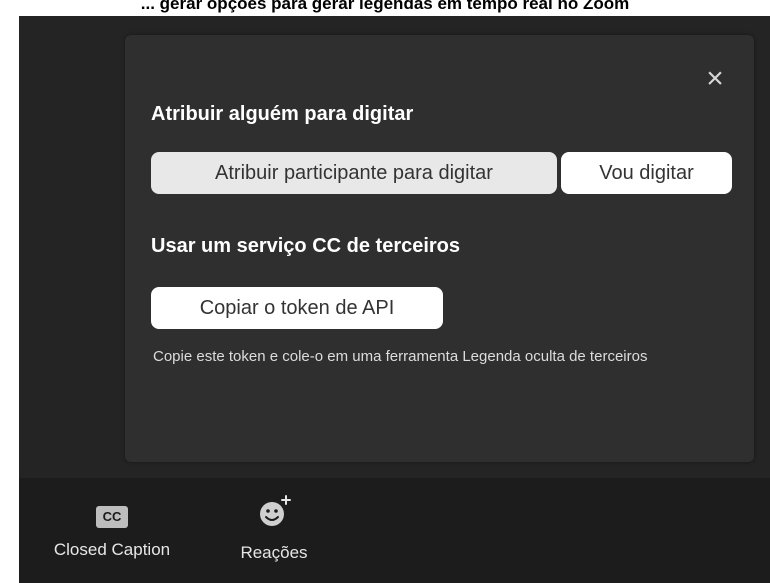 The width and height of the screenshot is (770, 583). Describe the element at coordinates (354, 173) in the screenshot. I see `assign-participant-button: Atribuir participante para digitar` at that location.